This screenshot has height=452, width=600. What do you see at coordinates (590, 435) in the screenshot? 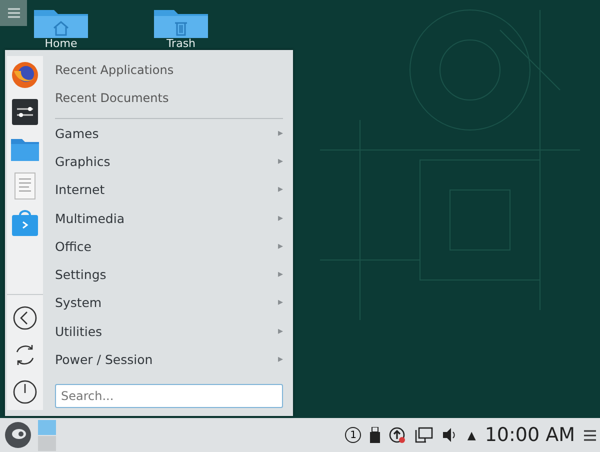
I see `menu-icon` at bounding box center [590, 435].